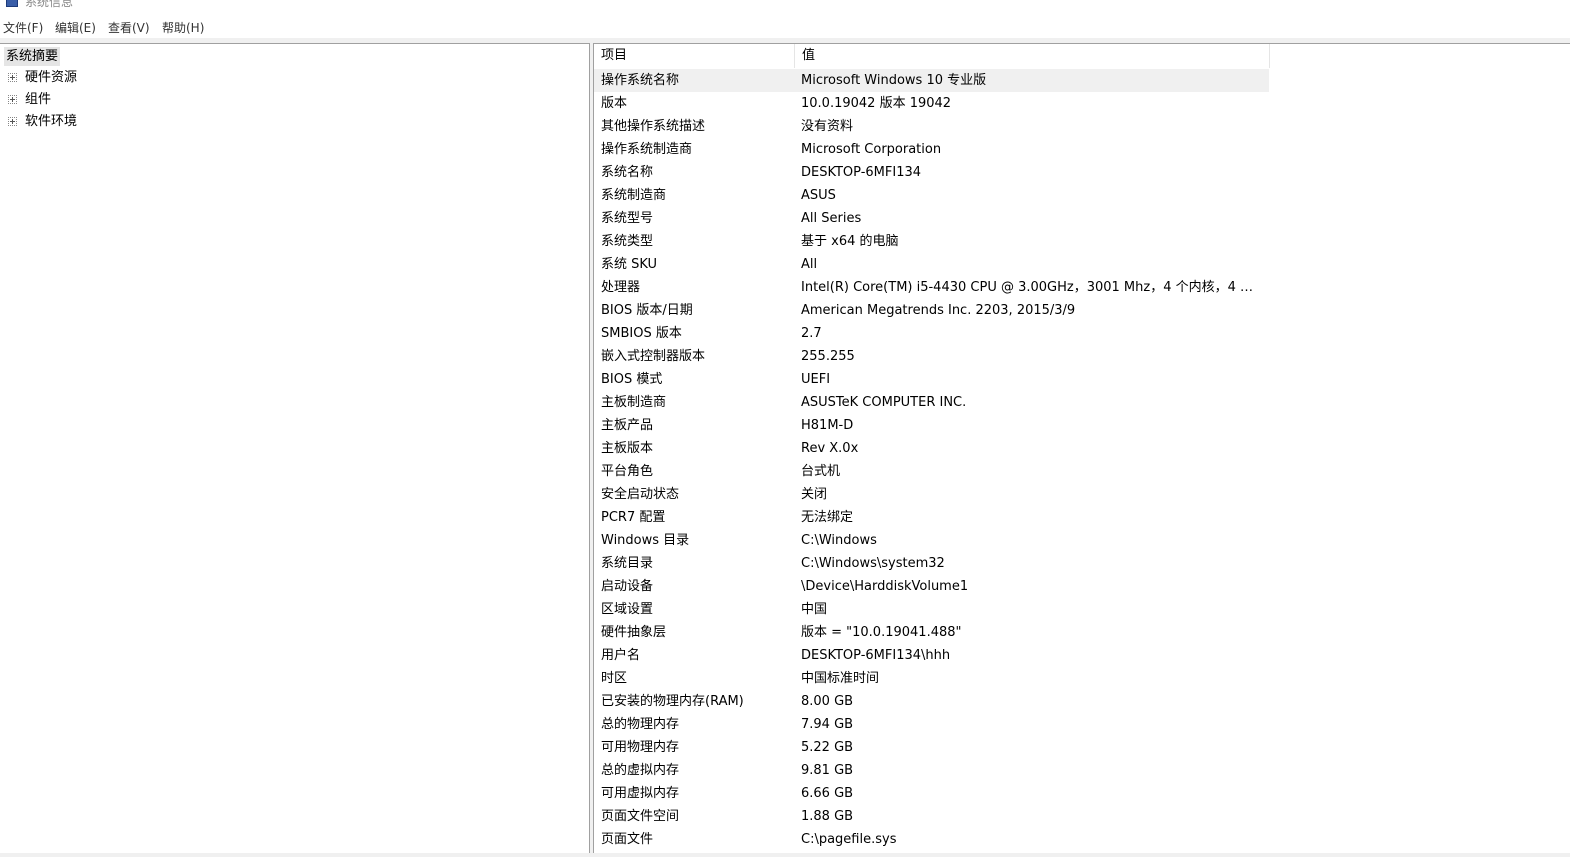 The image size is (1570, 857). Describe the element at coordinates (931, 701) in the screenshot. I see `table-row: 已安装的物理内存(RAM) 8.00 GB` at that location.